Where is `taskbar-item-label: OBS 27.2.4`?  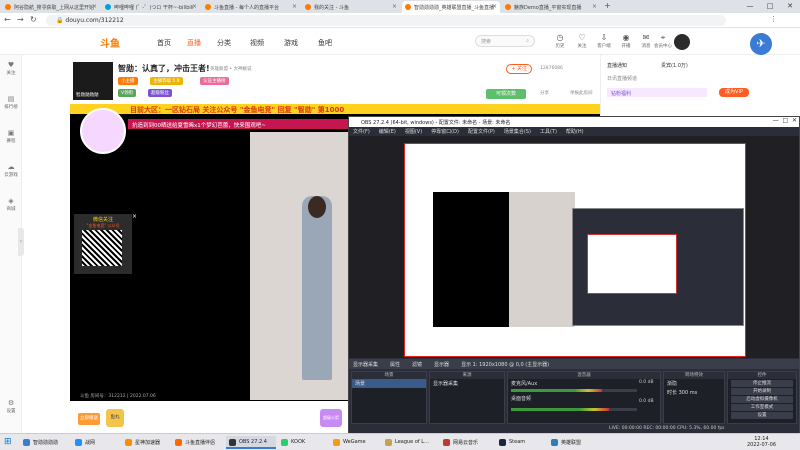 taskbar-item-label: OBS 27.2.4 is located at coordinates (253, 442).